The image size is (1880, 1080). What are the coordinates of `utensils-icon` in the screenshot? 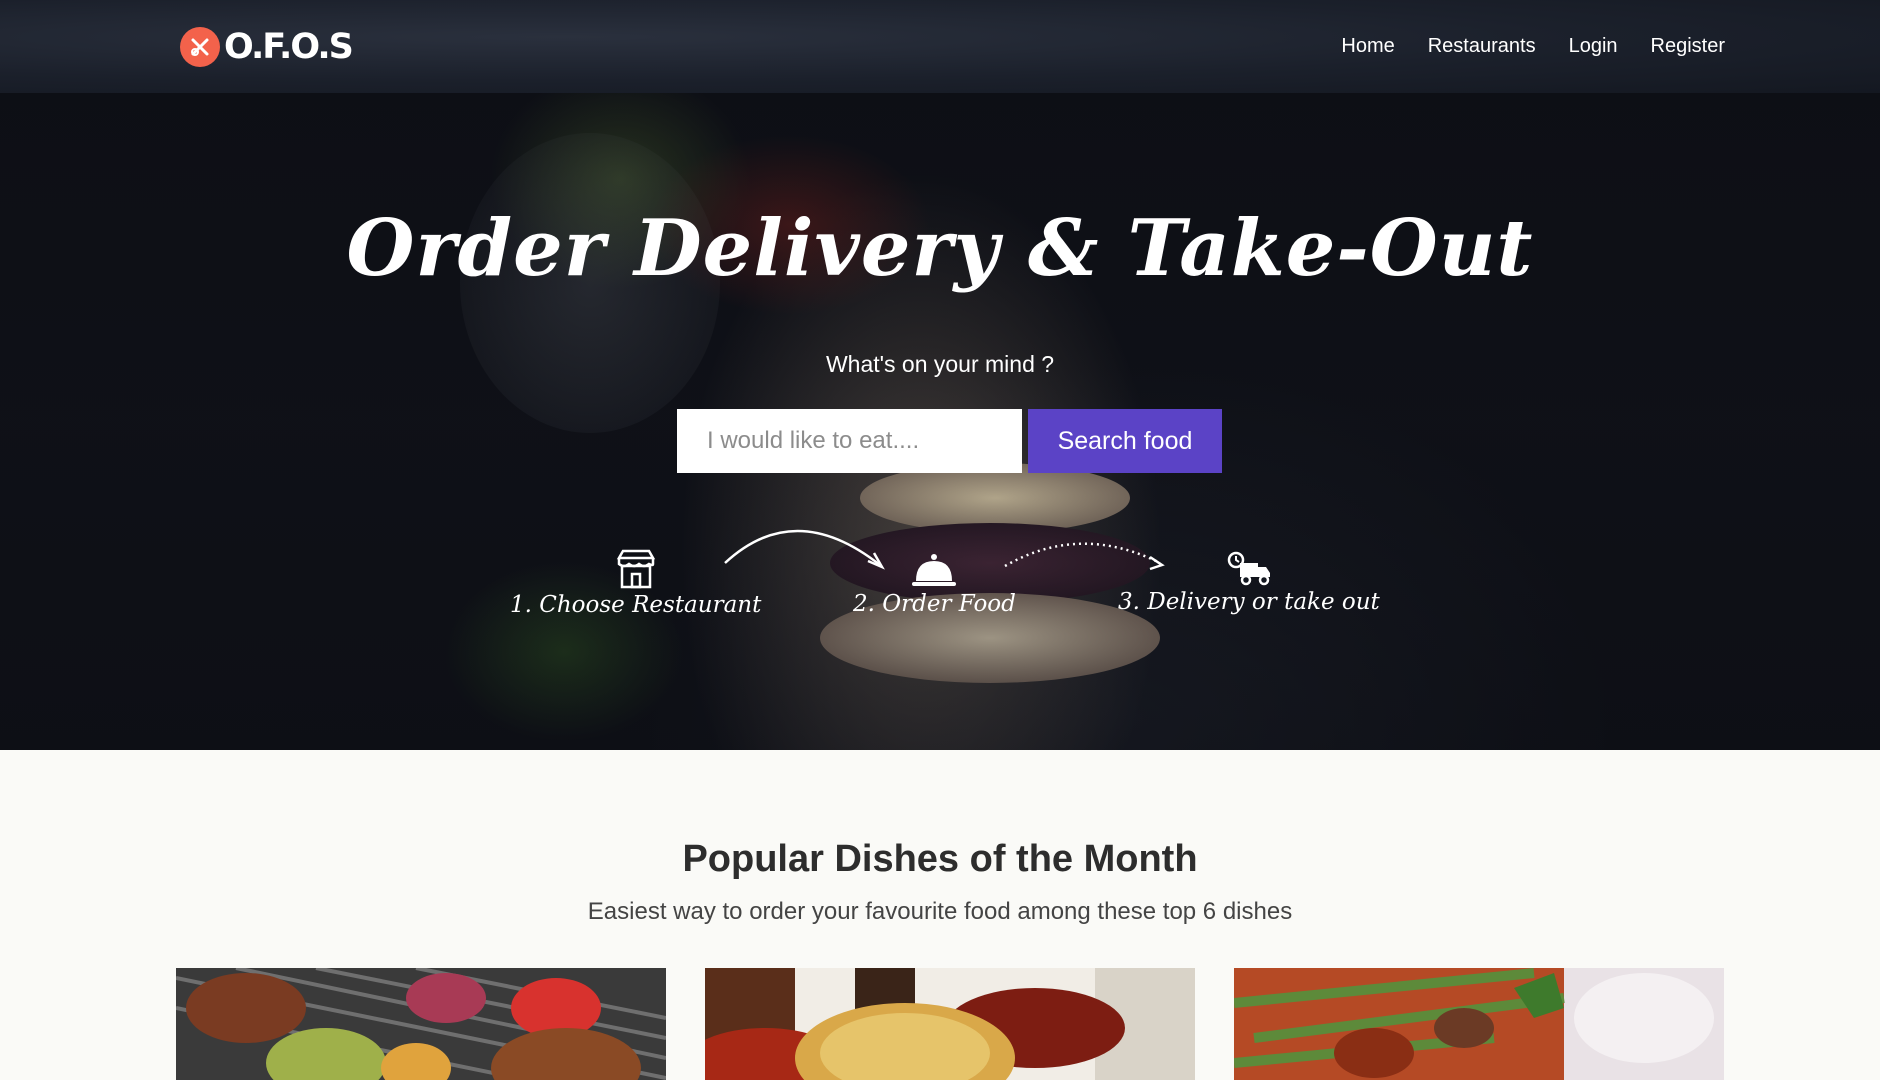 It's located at (200, 46).